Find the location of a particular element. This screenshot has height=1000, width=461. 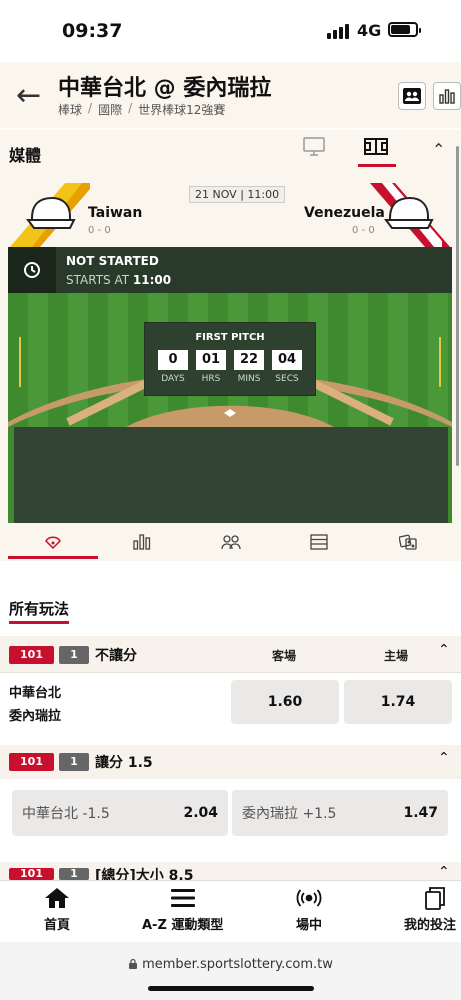

bets-icon is located at coordinates (435, 898).